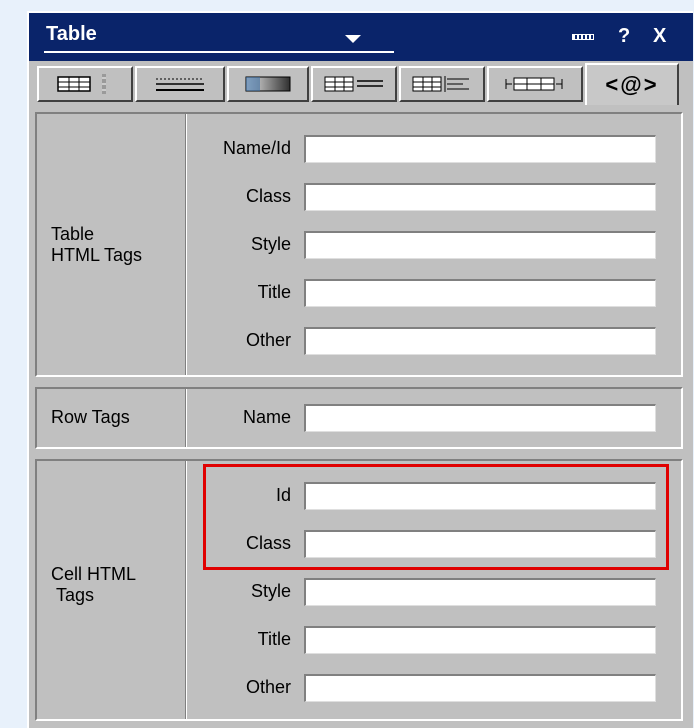 This screenshot has height=728, width=694. What do you see at coordinates (73, 234) in the screenshot?
I see `table-label-line1: Table` at bounding box center [73, 234].